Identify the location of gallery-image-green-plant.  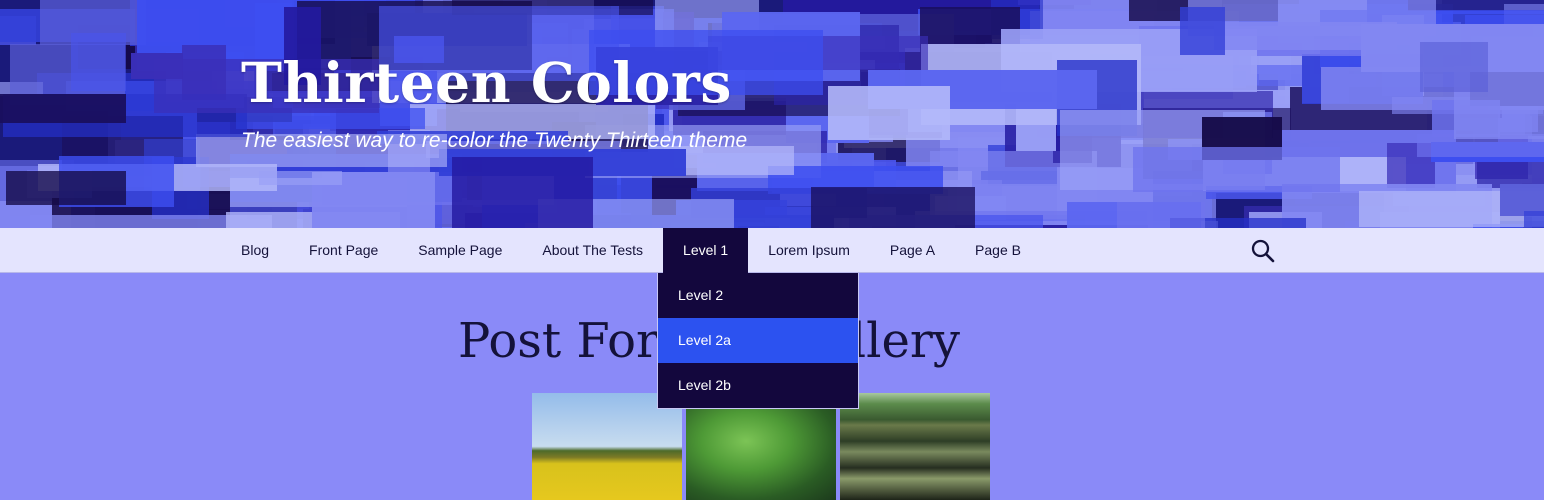
(761, 446).